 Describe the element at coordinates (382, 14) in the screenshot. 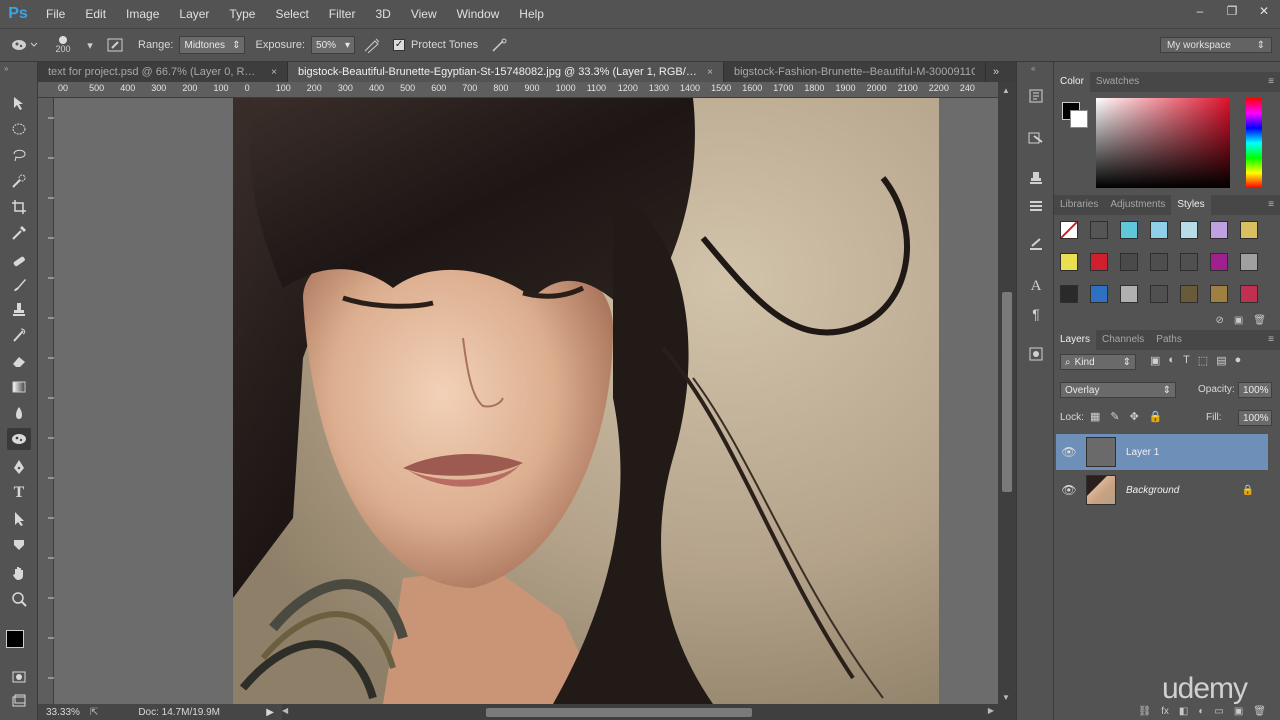

I see `menu-3d: 3D` at that location.